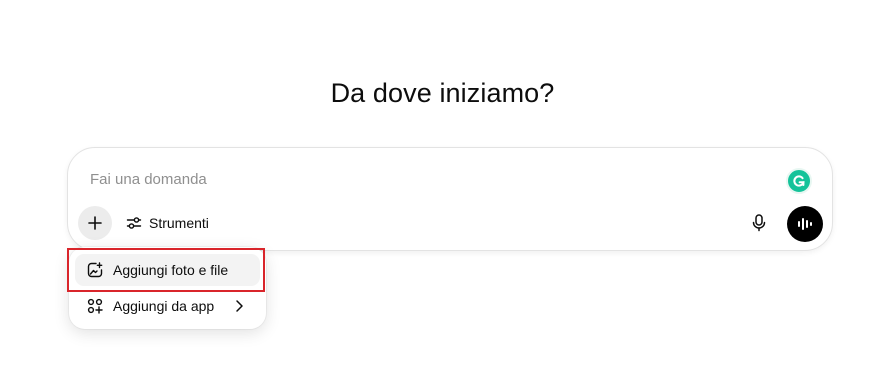  Describe the element at coordinates (799, 181) in the screenshot. I see `grammarly-icon` at that location.